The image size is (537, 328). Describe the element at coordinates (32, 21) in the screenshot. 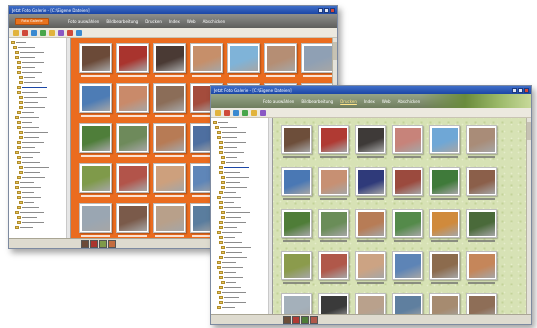

I see `brand-button: Foto Galerie` at that location.